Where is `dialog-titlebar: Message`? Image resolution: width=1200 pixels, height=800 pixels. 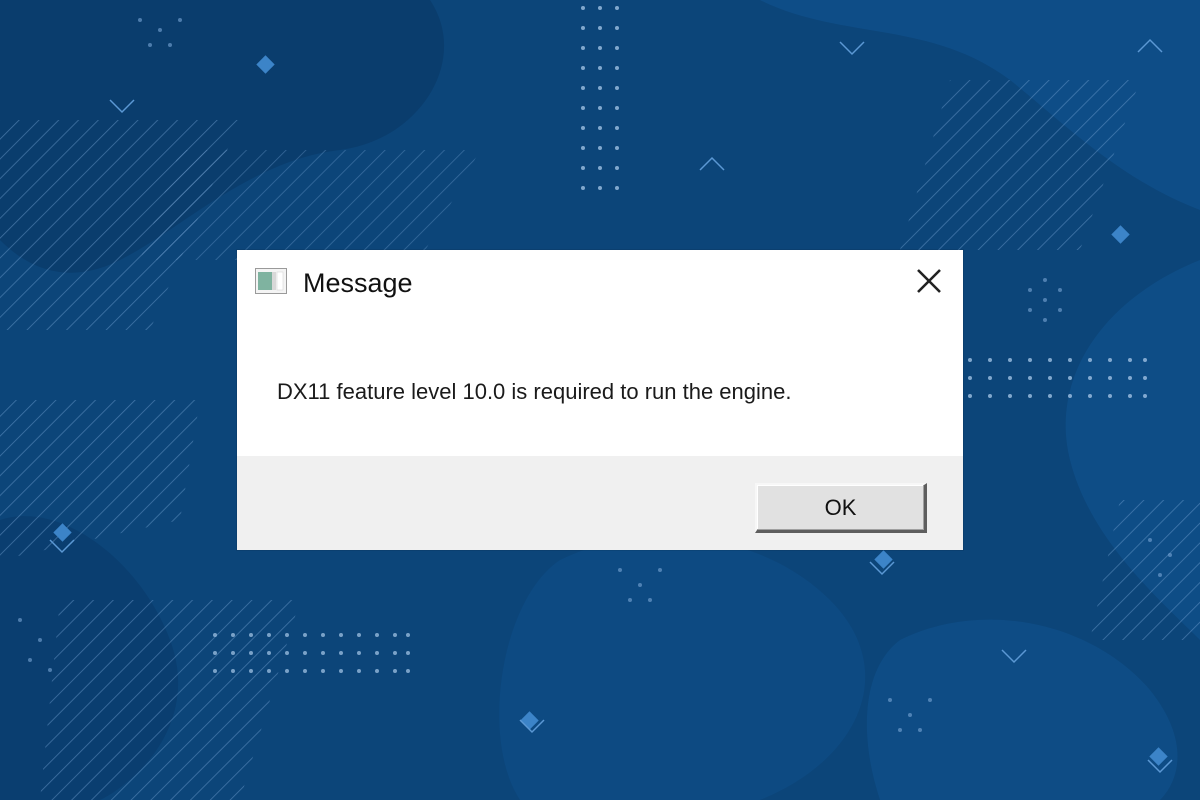 dialog-titlebar: Message is located at coordinates (600, 282).